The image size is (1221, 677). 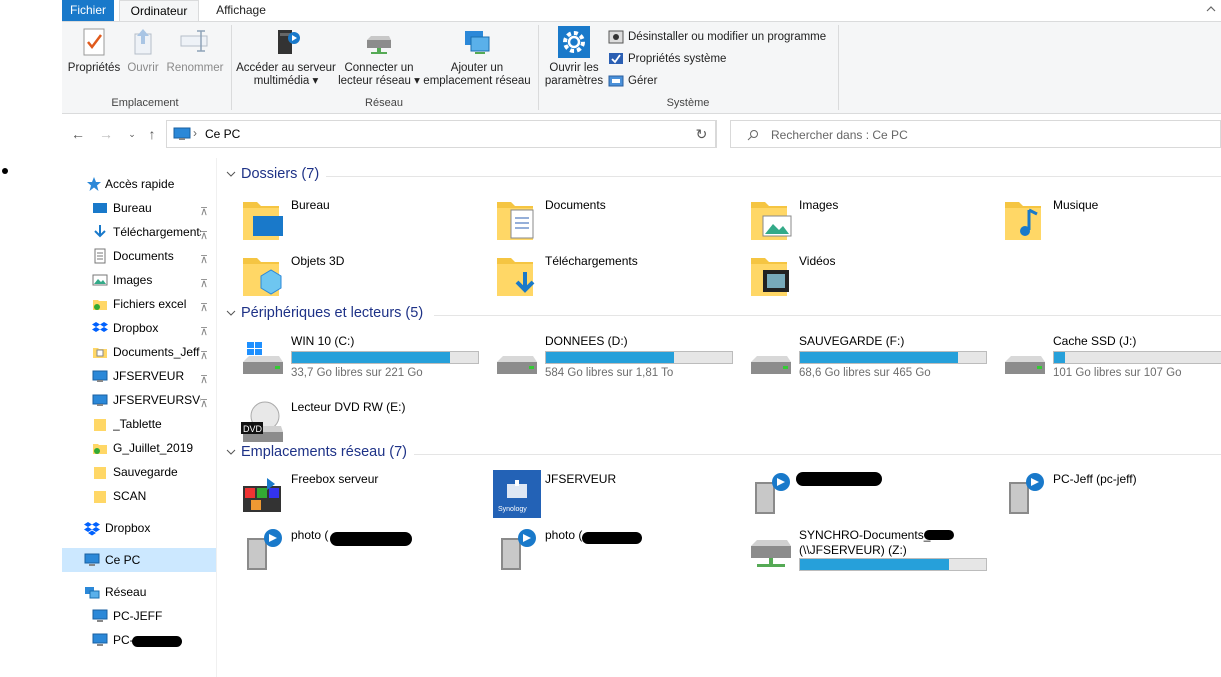 What do you see at coordinates (477, 81) in the screenshot?
I see `ajouter-label-2: emplacement réseau` at bounding box center [477, 81].